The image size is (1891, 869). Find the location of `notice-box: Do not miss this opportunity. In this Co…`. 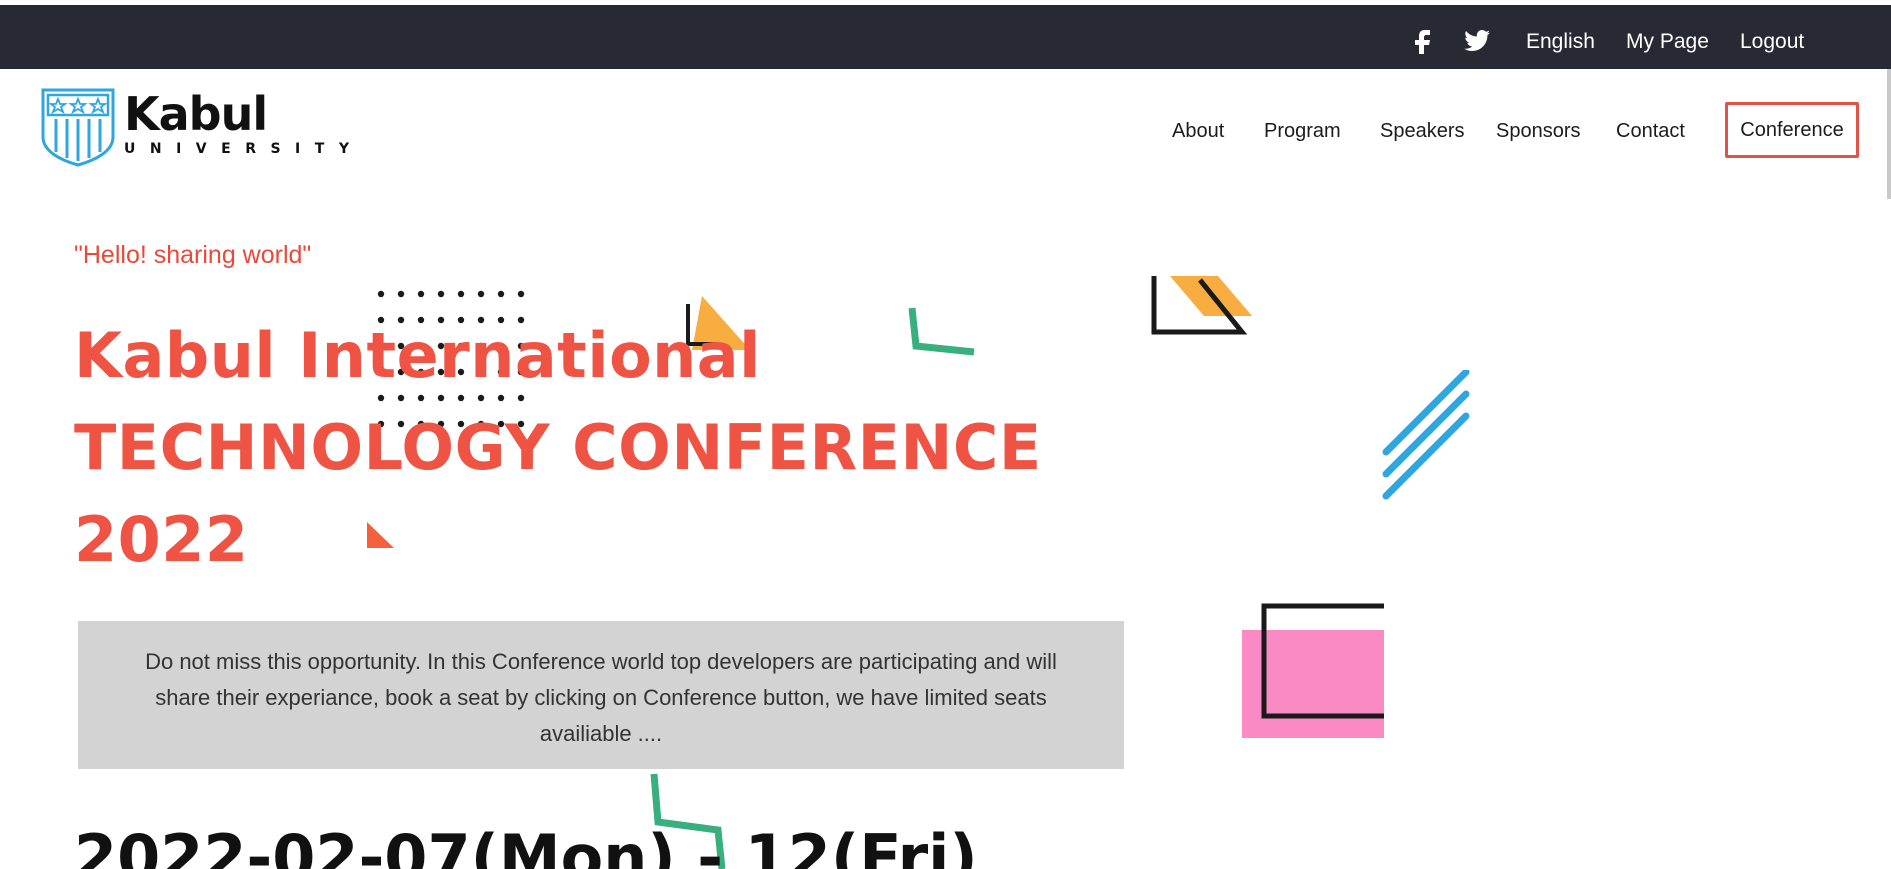

notice-box: Do not miss this opportunity. In this Co… is located at coordinates (601, 695).